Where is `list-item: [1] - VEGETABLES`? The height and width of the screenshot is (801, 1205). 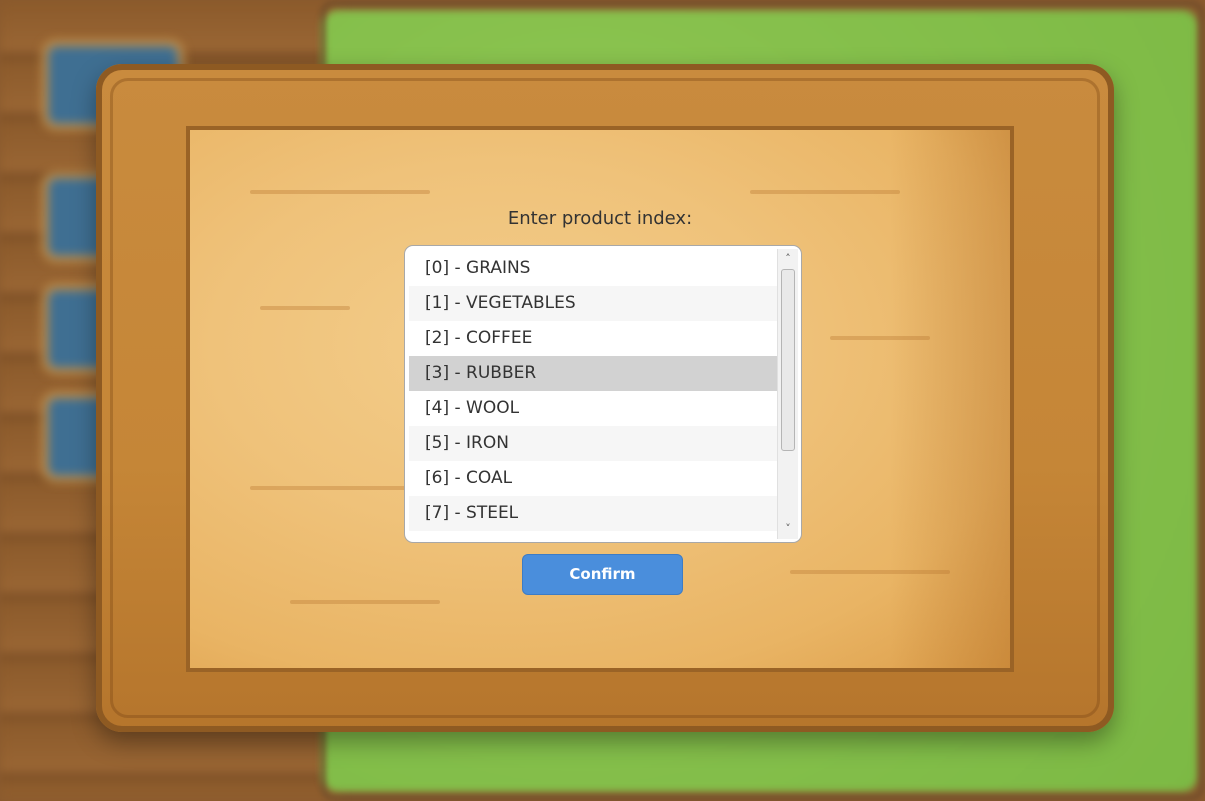 list-item: [1] - VEGETABLES is located at coordinates (593, 303).